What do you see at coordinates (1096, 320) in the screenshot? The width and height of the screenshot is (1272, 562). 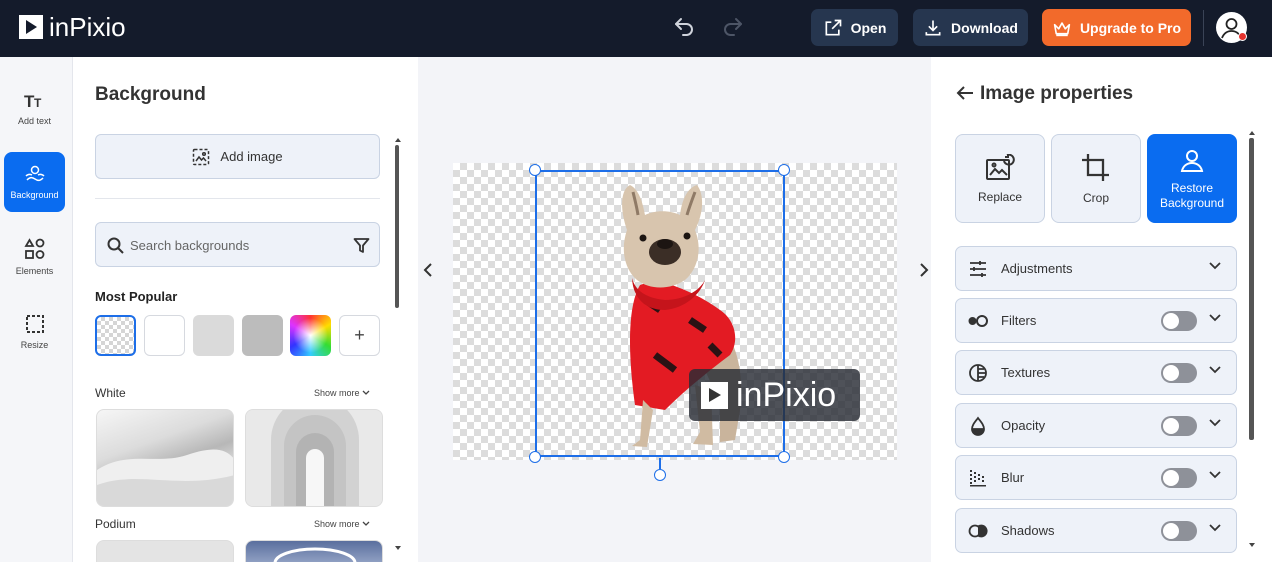 I see `property-filters: Filters` at bounding box center [1096, 320].